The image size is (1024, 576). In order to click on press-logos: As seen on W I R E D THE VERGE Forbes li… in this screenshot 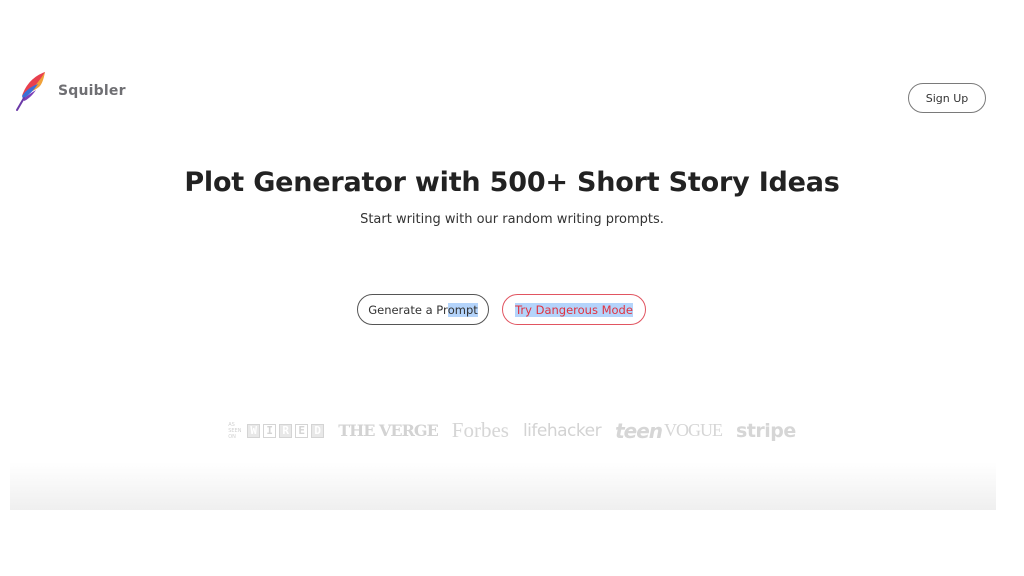, I will do `click(512, 430)`.